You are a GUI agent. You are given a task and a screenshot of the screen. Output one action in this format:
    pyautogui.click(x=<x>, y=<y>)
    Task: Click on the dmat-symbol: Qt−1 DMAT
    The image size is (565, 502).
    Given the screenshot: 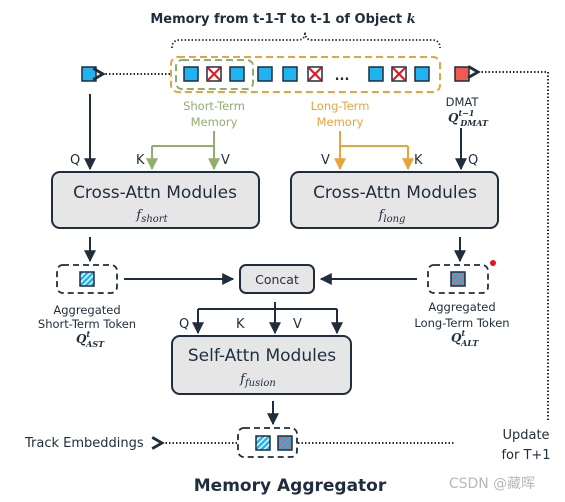 What is the action you would take?
    pyautogui.click(x=468, y=118)
    